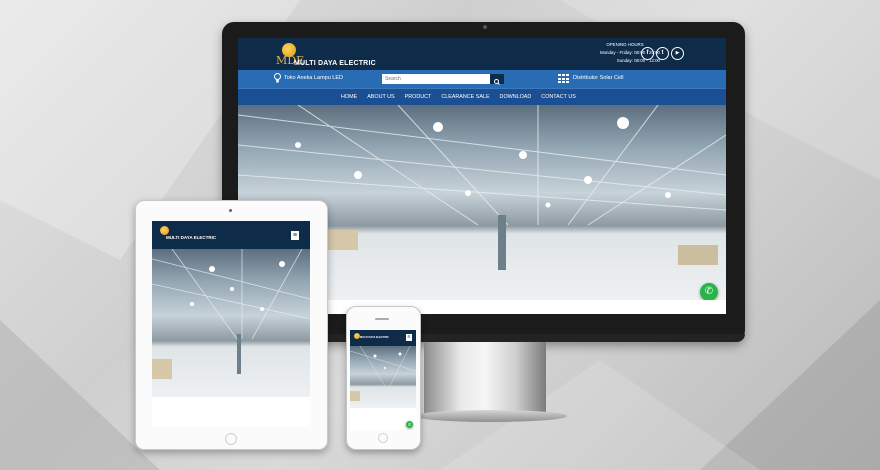  I want to click on phone-menu-icon: ≡, so click(409, 337).